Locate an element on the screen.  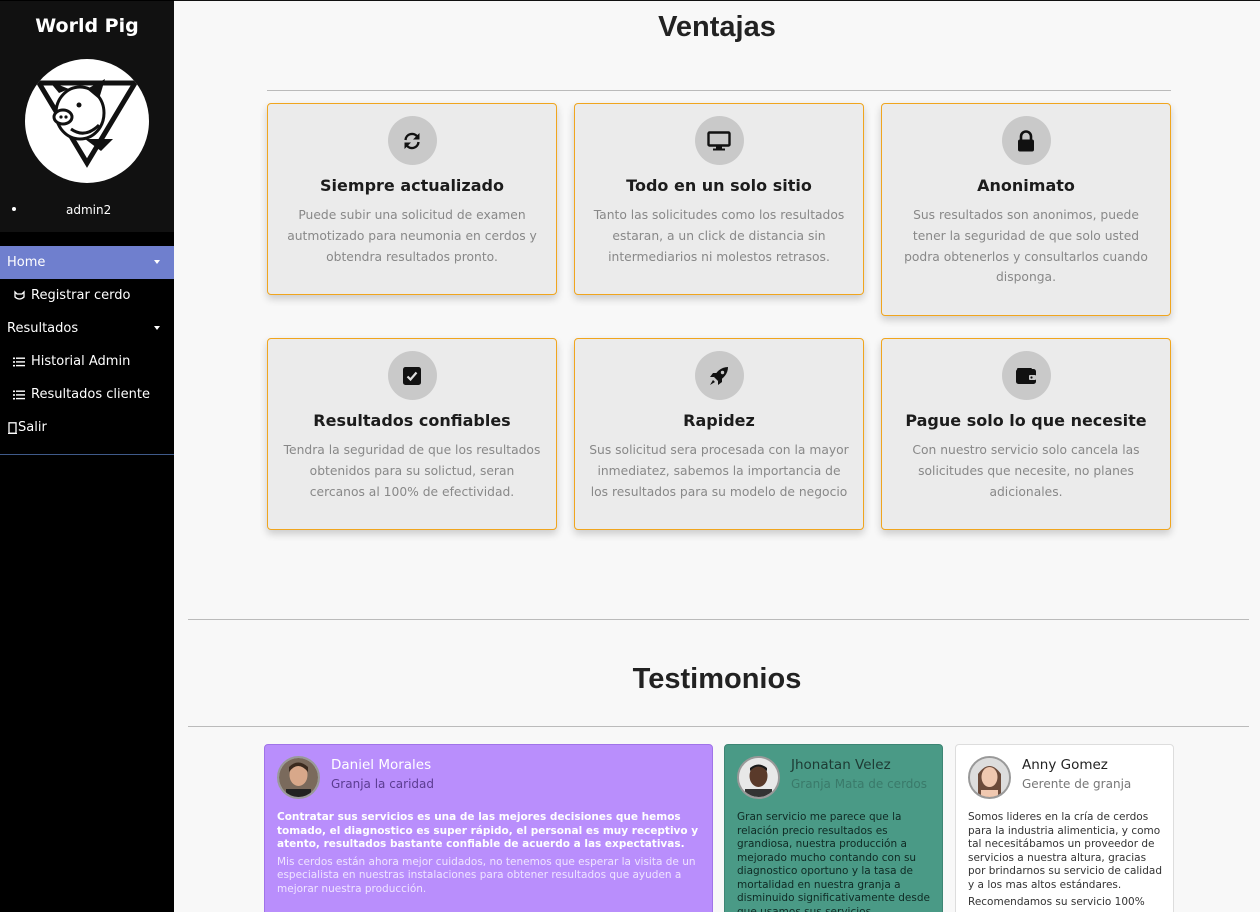
pig-logo is located at coordinates (87, 121).